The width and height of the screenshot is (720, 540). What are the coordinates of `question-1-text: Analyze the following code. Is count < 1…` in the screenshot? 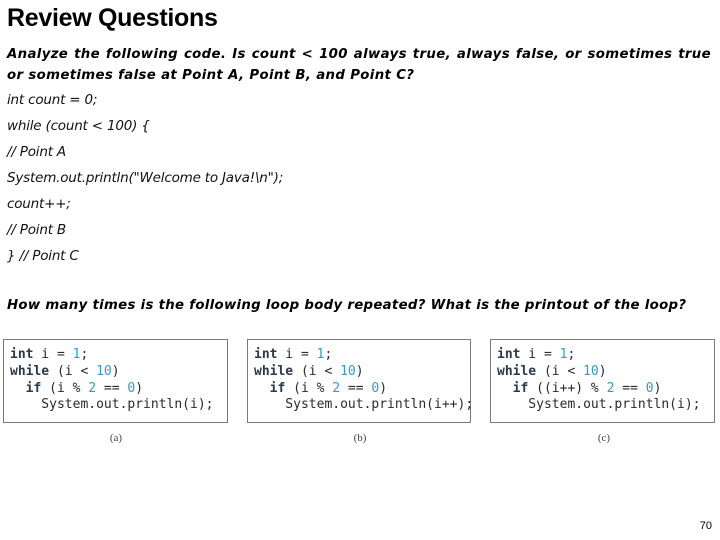 It's located at (359, 65).